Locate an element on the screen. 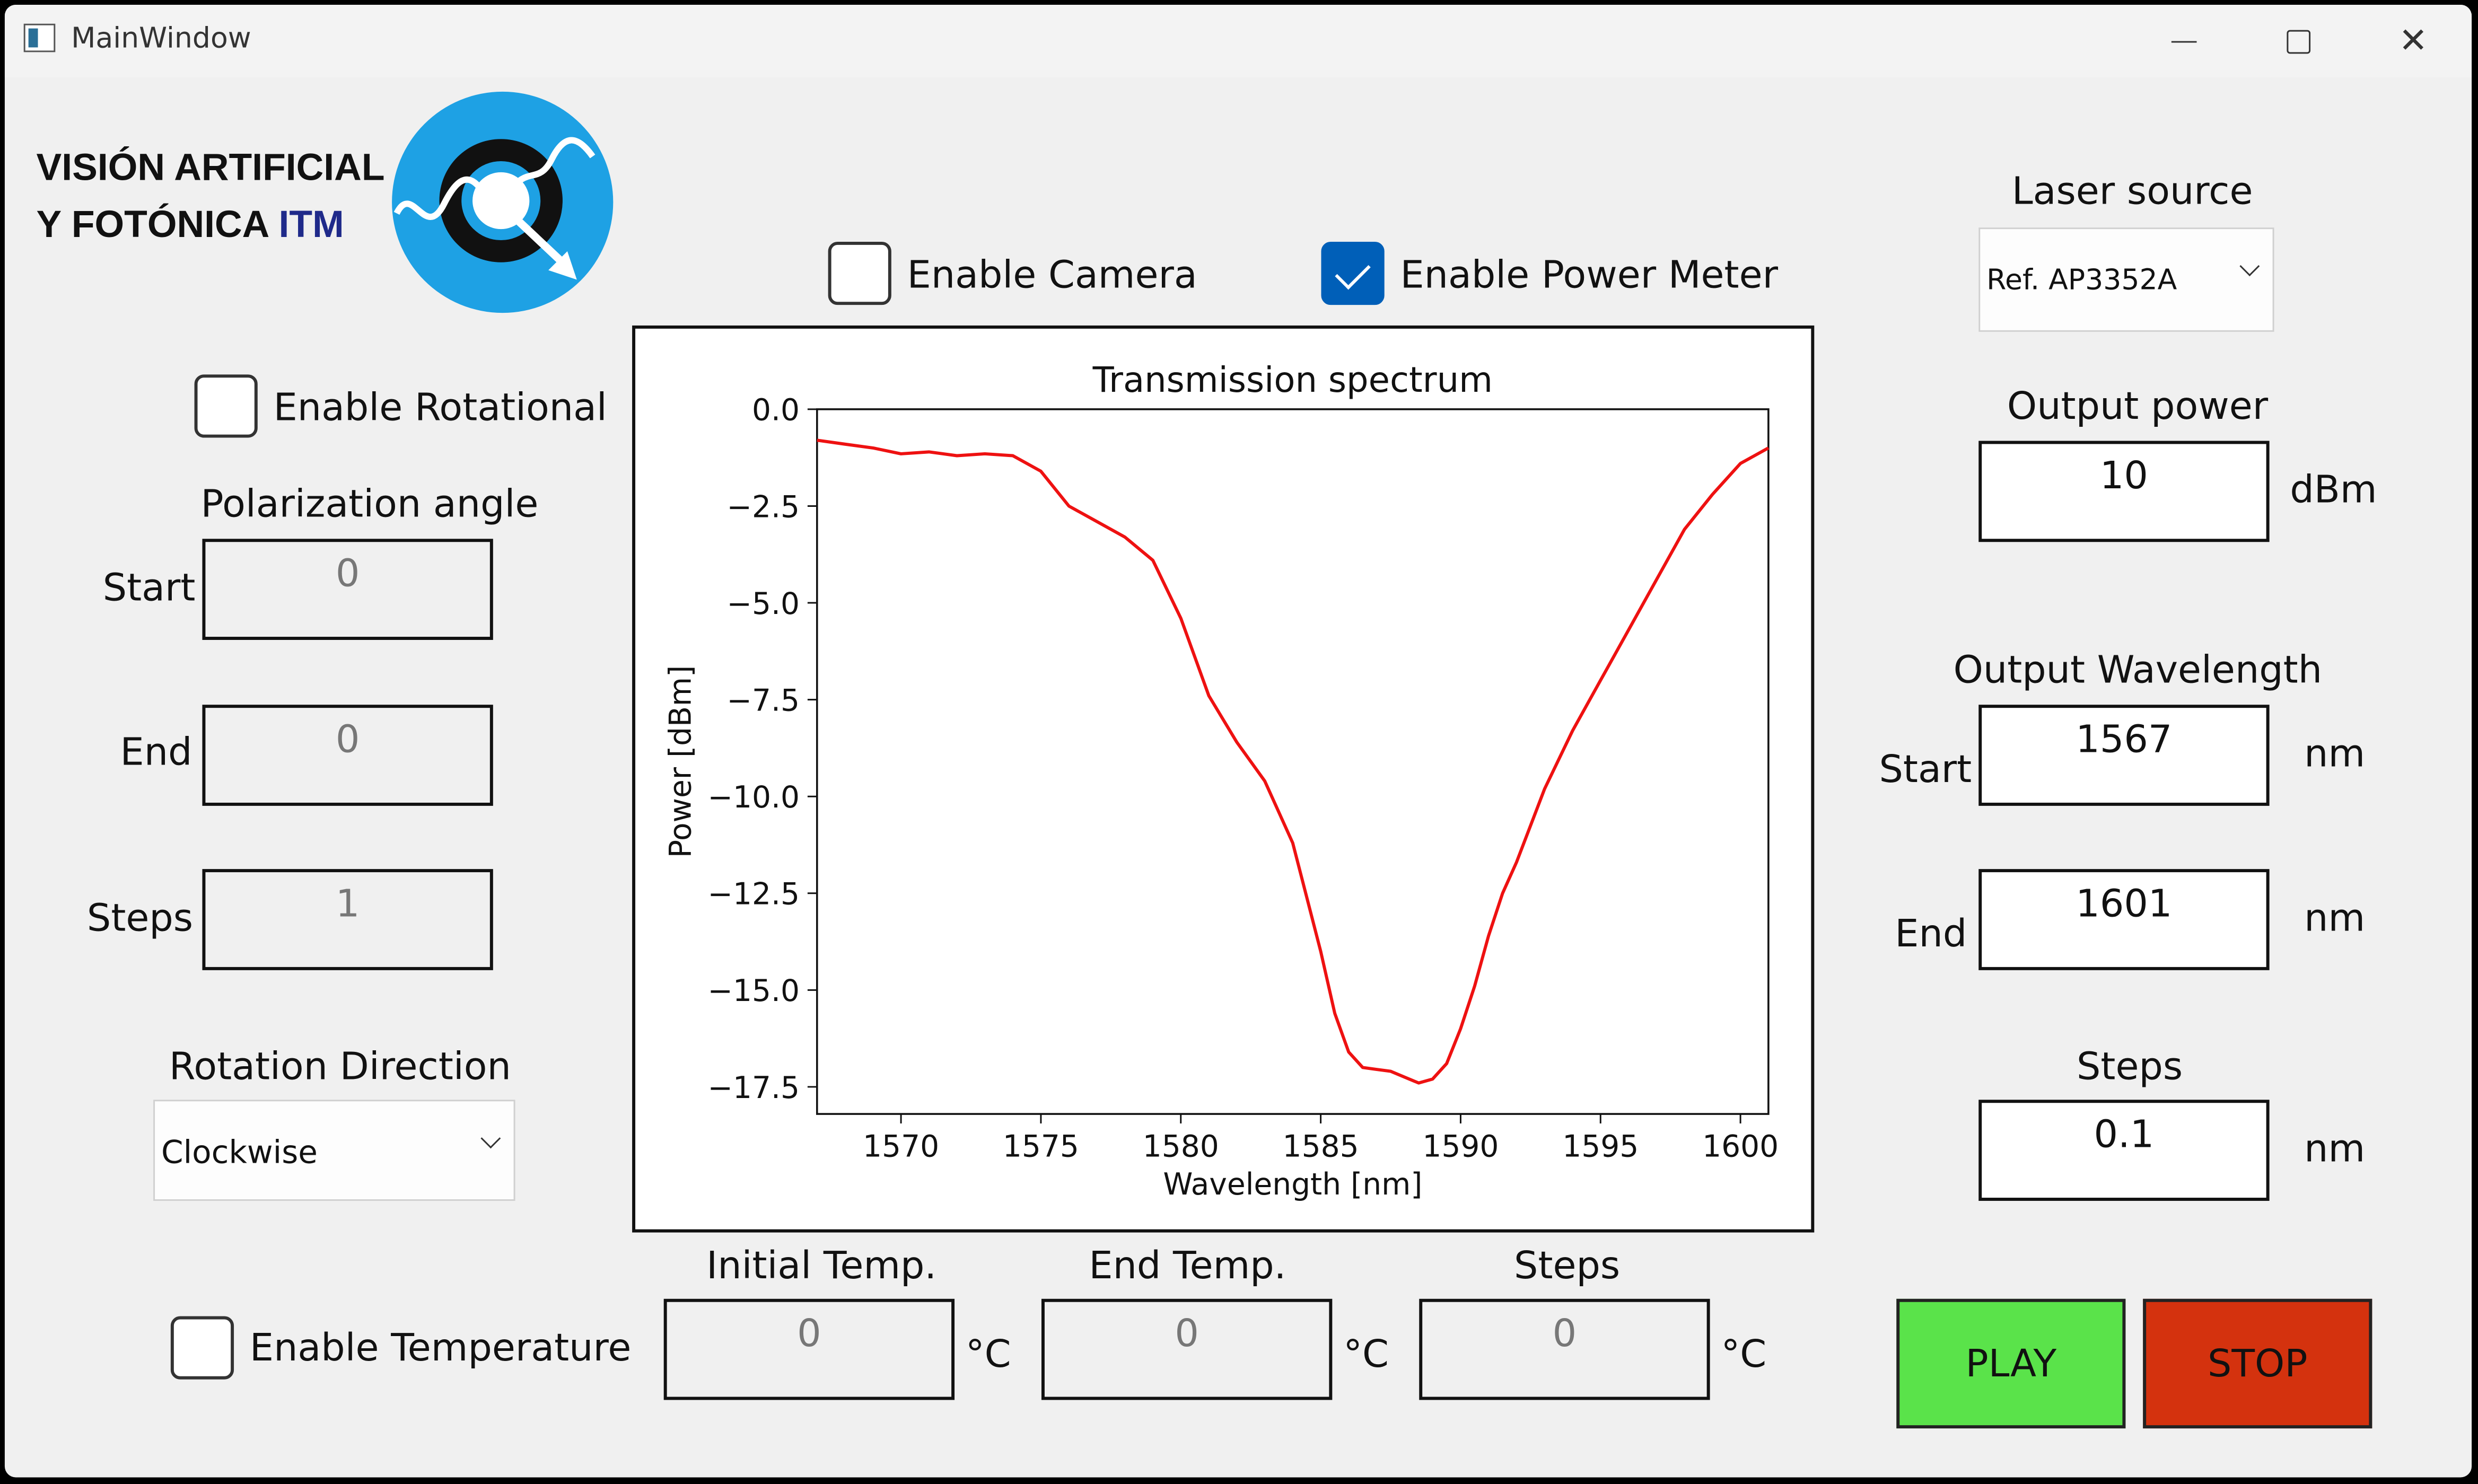  polarization-end-field: 0 is located at coordinates (347, 756).